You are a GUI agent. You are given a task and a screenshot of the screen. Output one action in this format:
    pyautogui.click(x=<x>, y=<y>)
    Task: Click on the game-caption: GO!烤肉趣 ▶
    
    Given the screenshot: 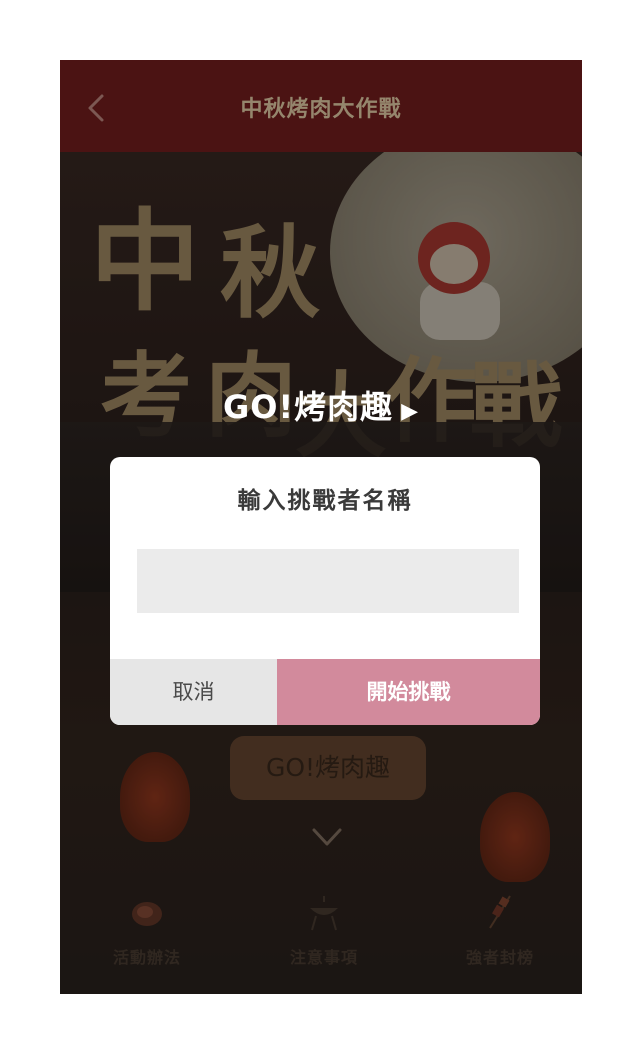 What is the action you would take?
    pyautogui.click(x=321, y=405)
    